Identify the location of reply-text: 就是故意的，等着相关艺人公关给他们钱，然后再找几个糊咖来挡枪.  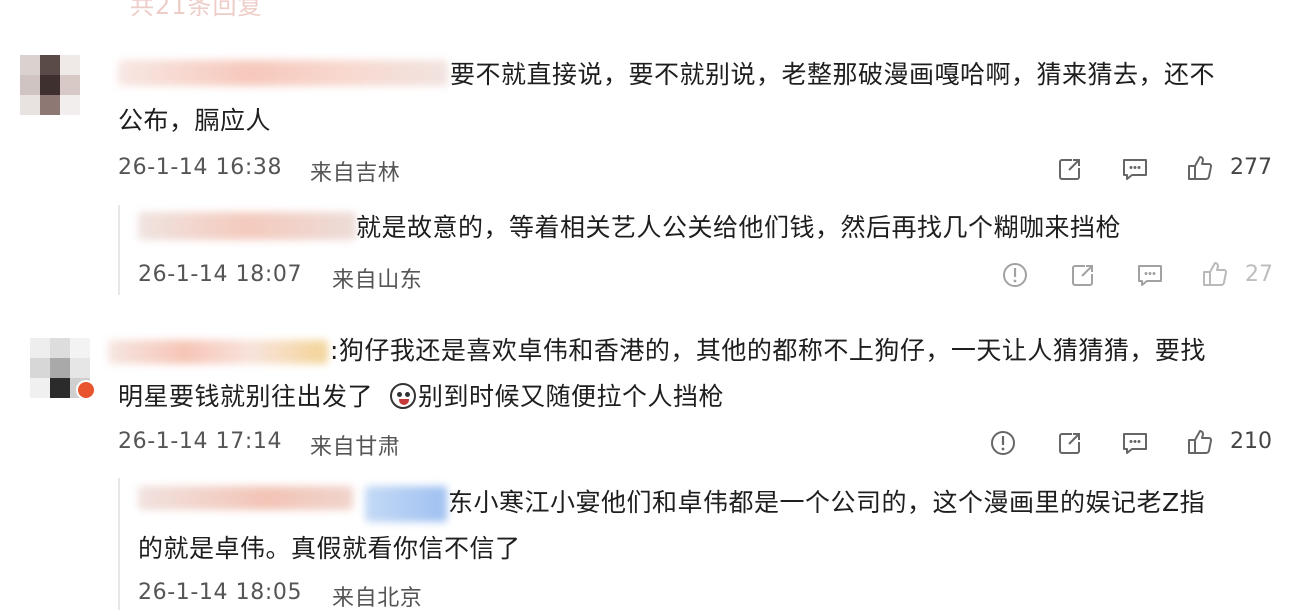
(739, 227).